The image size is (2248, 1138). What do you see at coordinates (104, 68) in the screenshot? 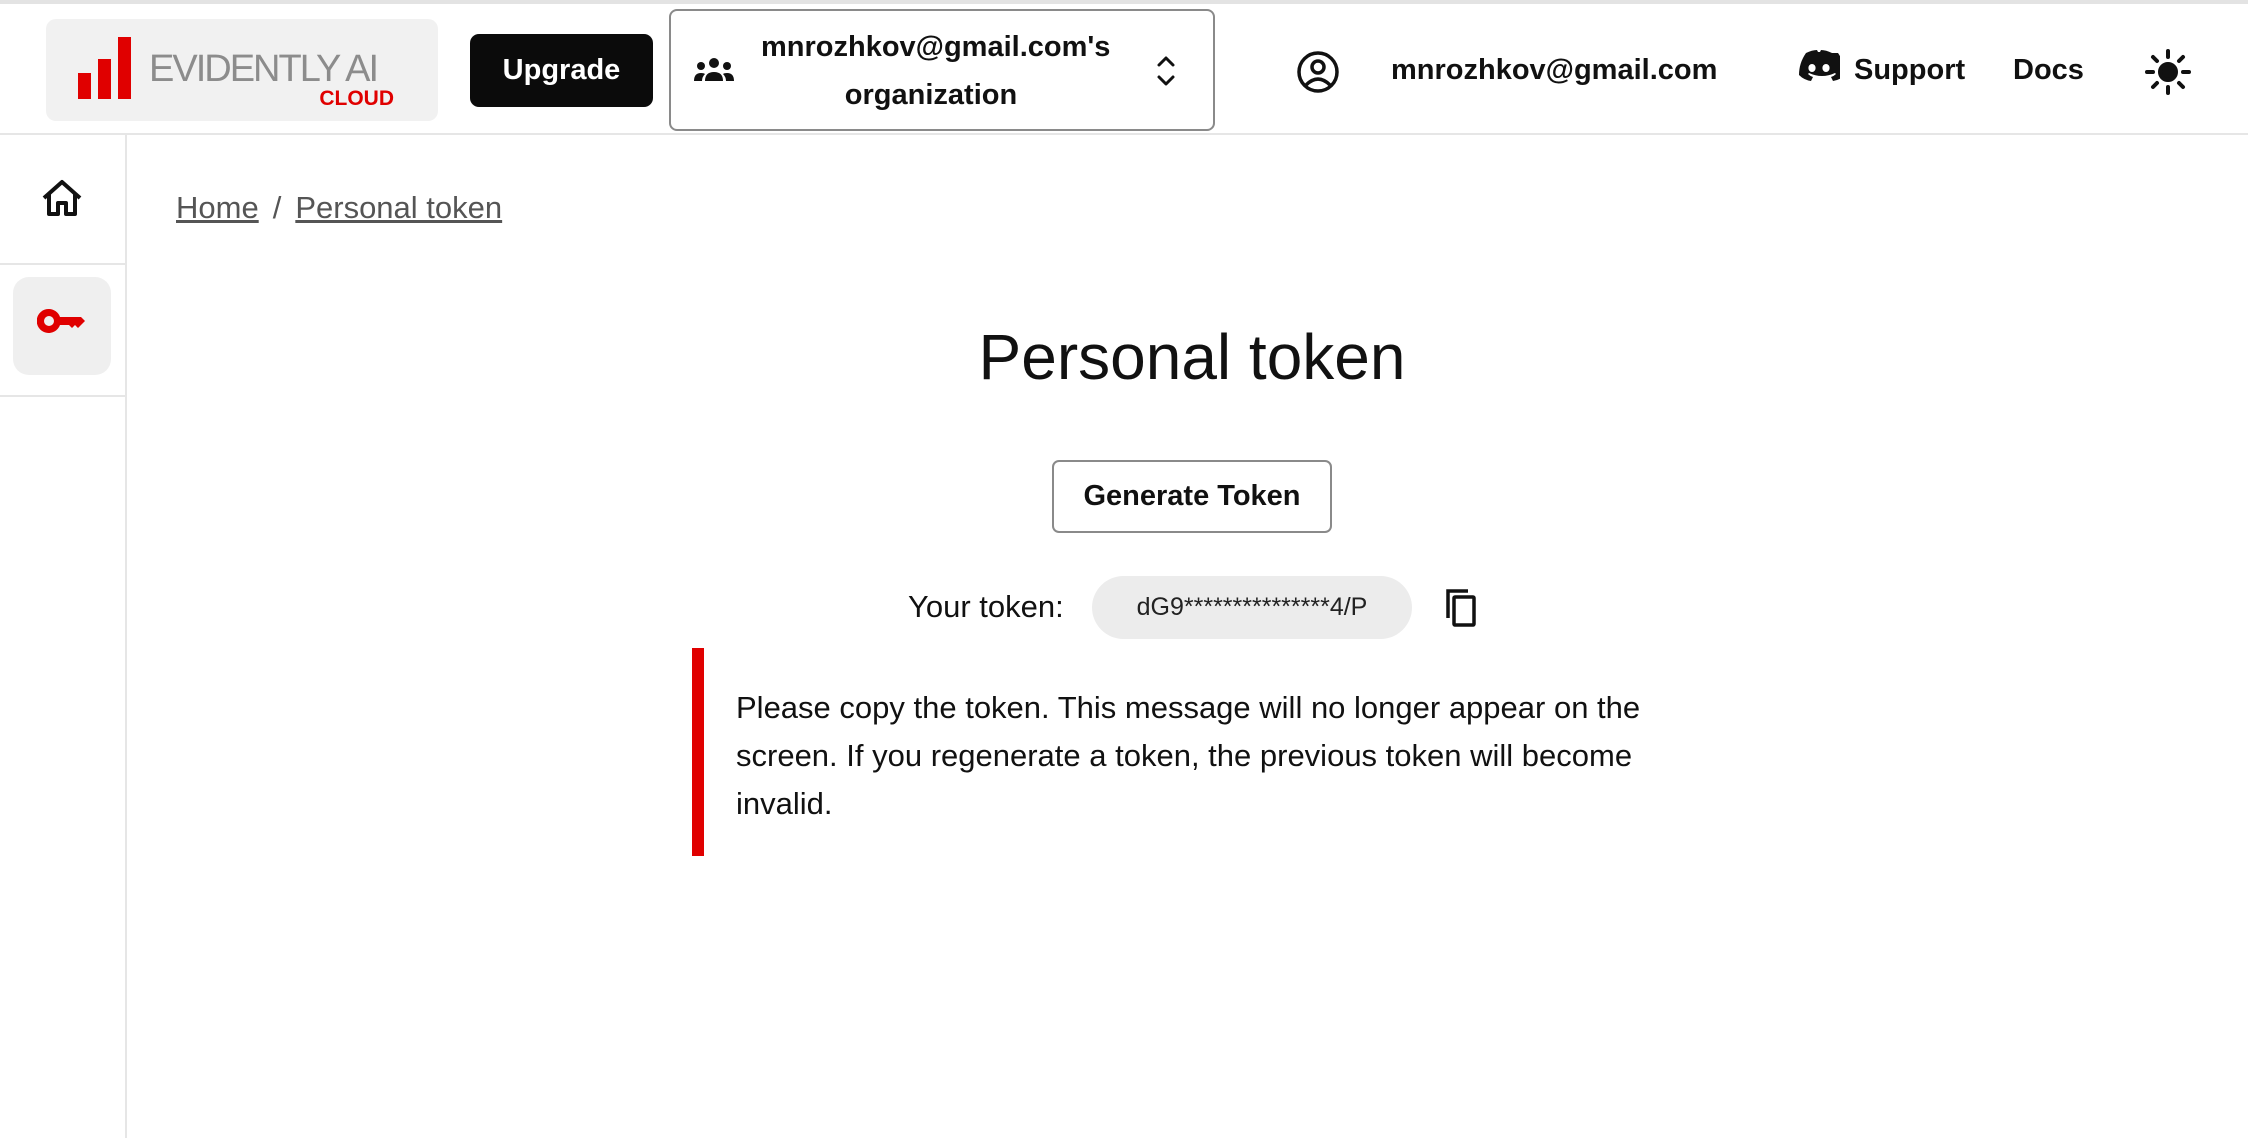
I see `bar-chart-logo-icon` at bounding box center [104, 68].